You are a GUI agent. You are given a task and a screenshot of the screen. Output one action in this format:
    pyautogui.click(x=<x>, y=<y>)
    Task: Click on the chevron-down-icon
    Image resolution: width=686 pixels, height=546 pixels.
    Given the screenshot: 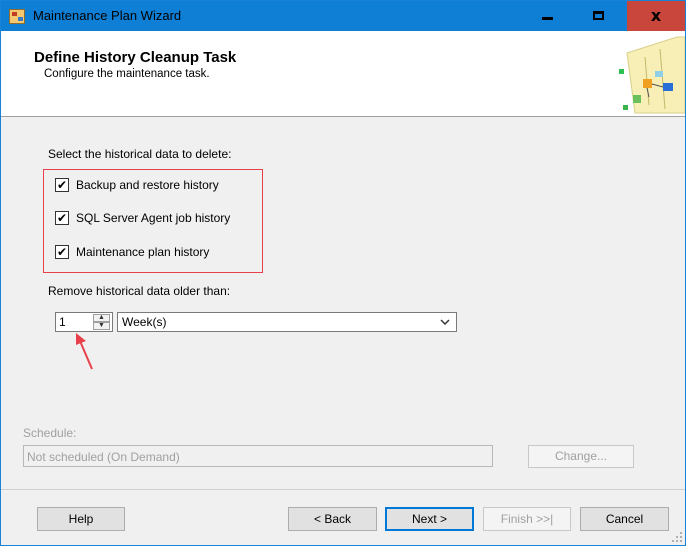 What is the action you would take?
    pyautogui.click(x=445, y=322)
    